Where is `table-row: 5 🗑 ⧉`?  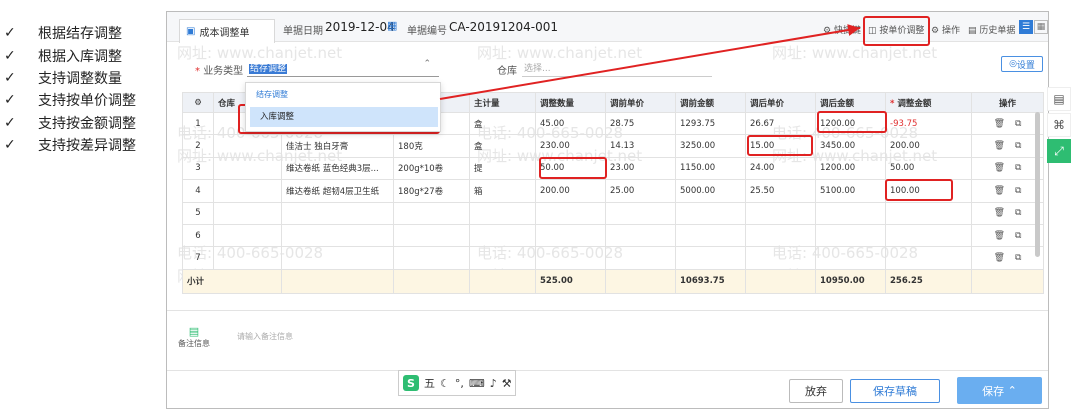 table-row: 5 🗑 ⧉ is located at coordinates (613, 213).